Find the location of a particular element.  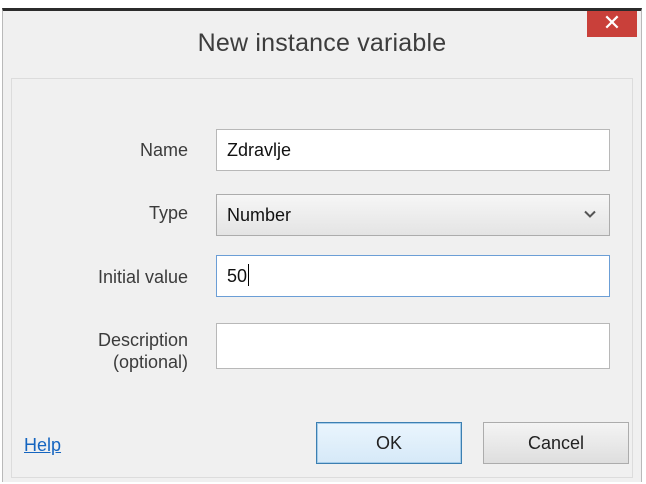

type-select-value: Number is located at coordinates (259, 215).